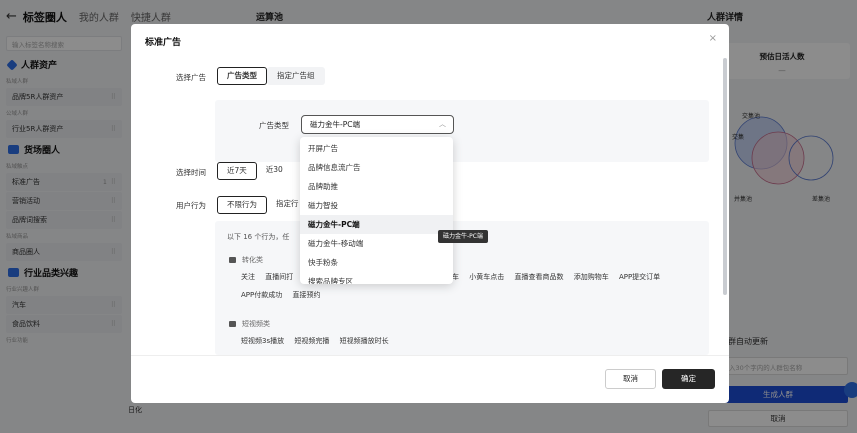 This screenshot has width=857, height=433. I want to click on conversion-icon, so click(232, 260).